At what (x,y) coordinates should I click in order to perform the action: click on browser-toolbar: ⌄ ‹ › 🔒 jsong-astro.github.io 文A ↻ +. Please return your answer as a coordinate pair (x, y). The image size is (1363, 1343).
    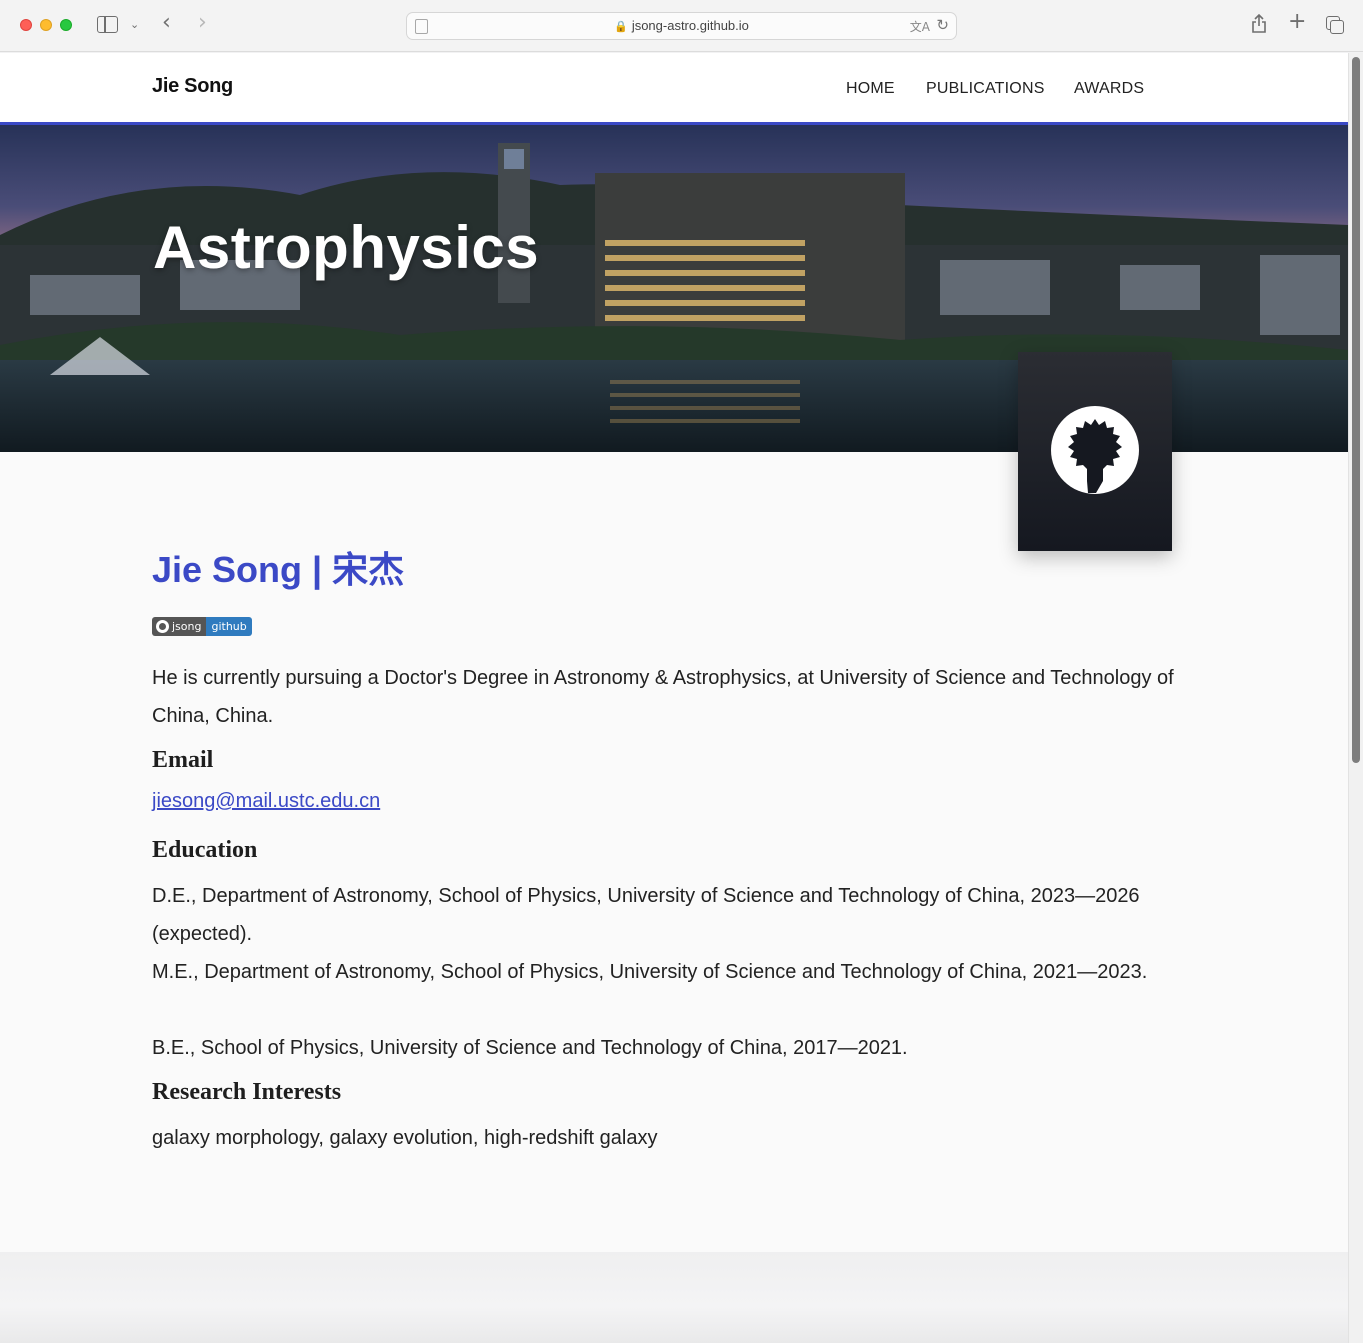
    Looking at the image, I should click on (681, 26).